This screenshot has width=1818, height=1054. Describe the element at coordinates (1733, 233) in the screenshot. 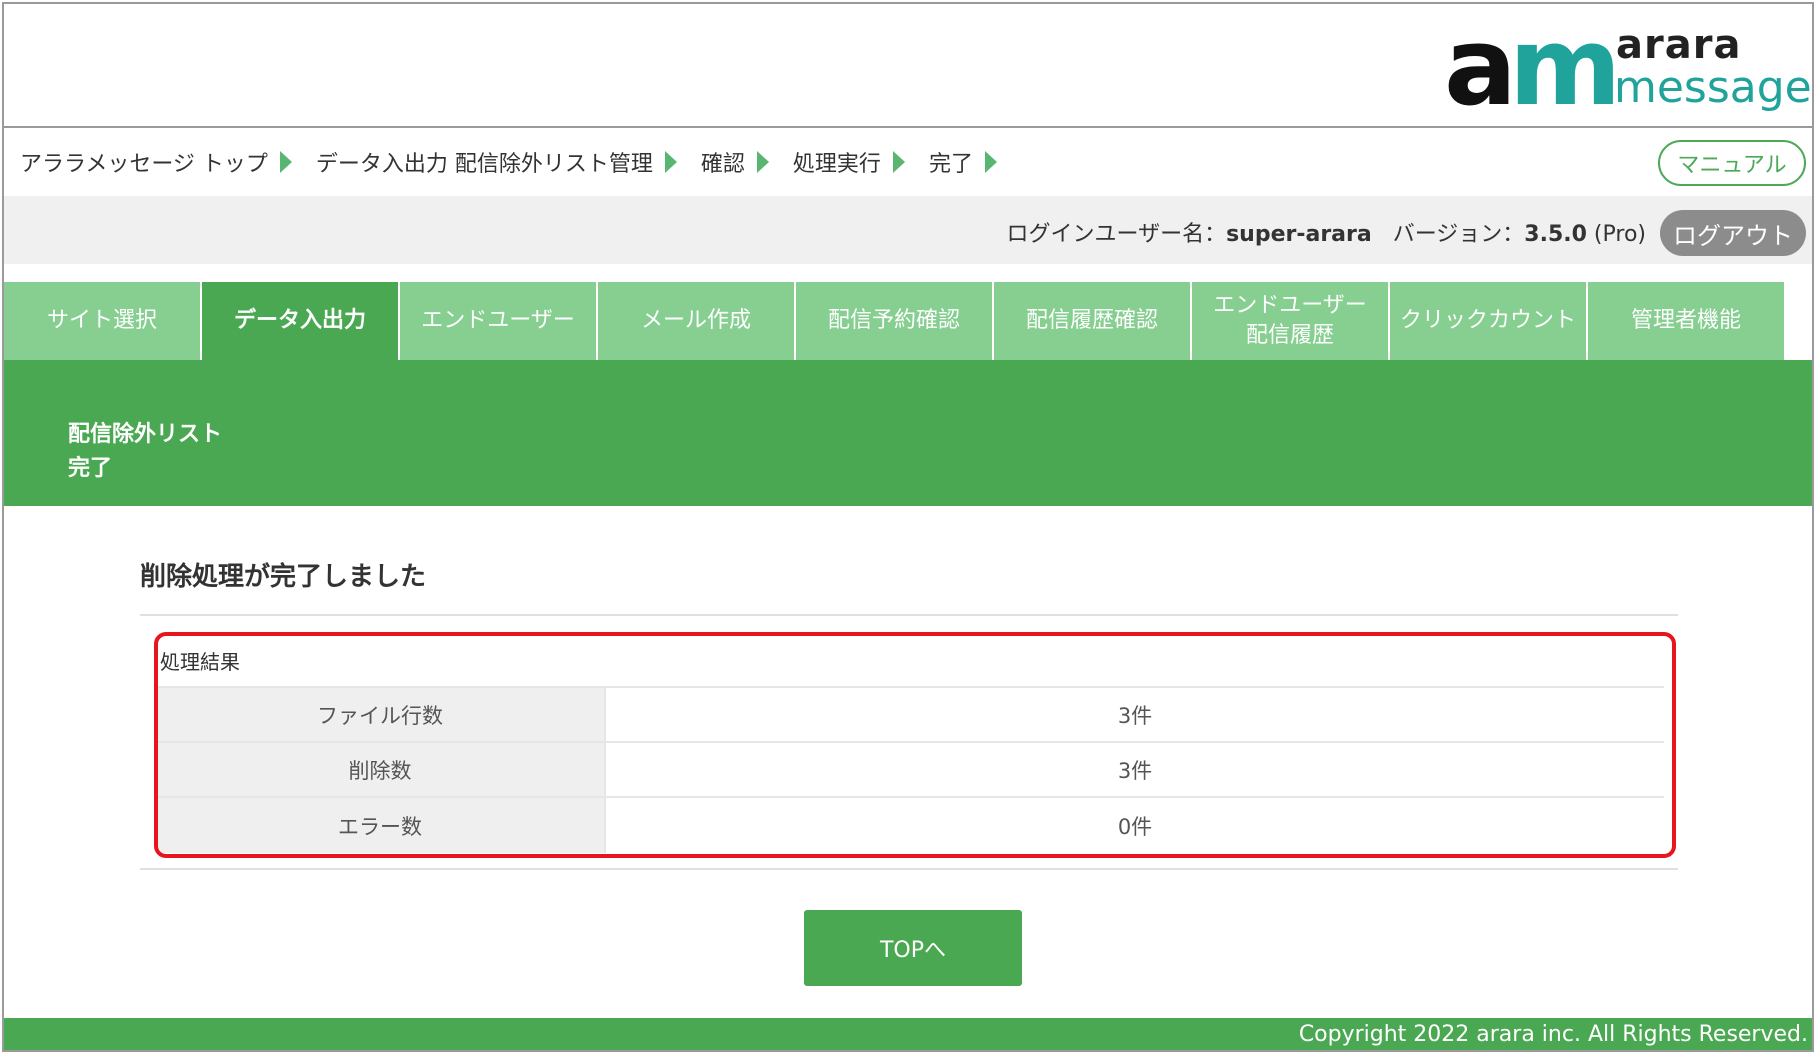

I see `logout-button: ログアウト` at that location.